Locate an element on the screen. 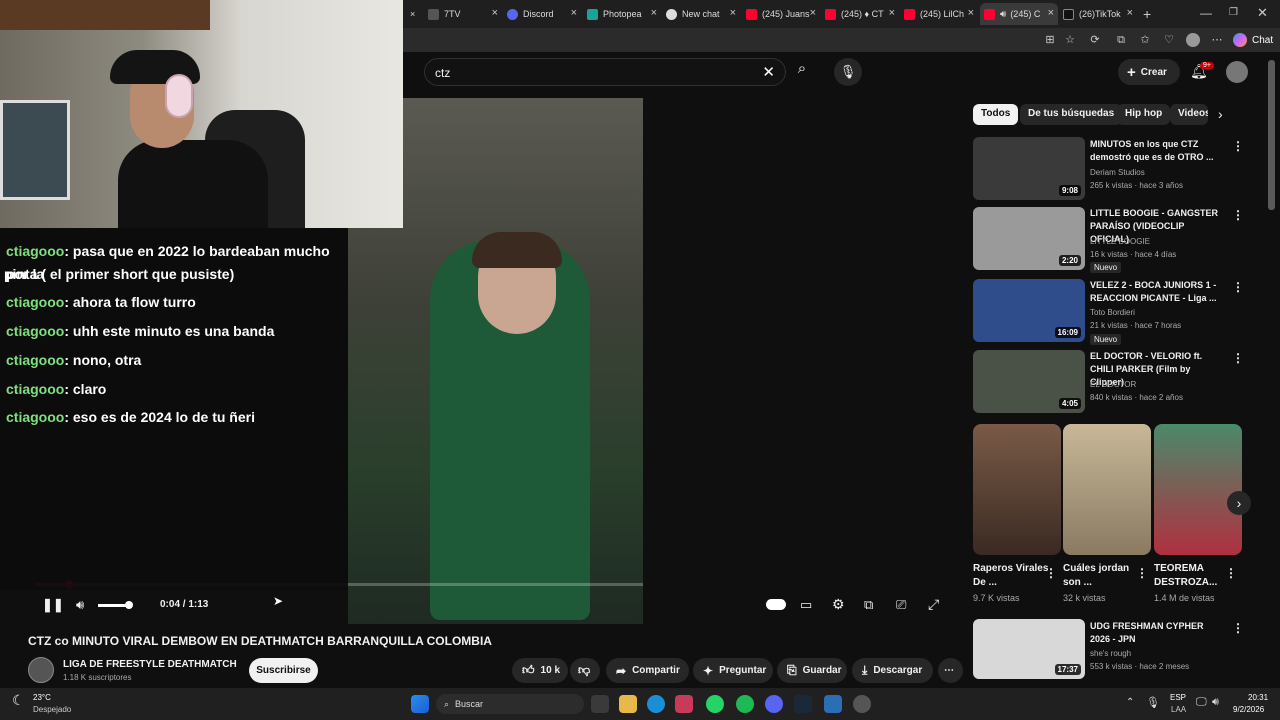 This screenshot has width=1280, height=720. favorites-icon: ✩ is located at coordinates (1145, 40).